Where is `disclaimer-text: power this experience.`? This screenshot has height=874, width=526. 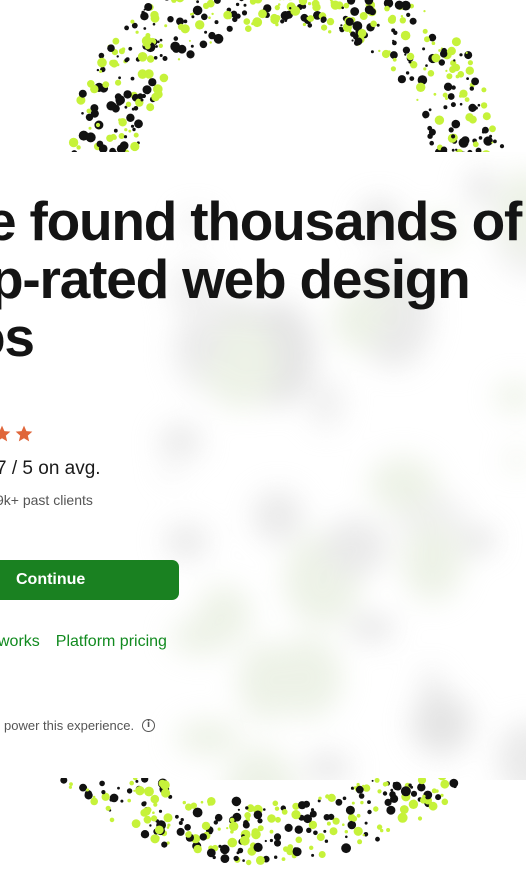
disclaimer-text: power this experience. is located at coordinates (69, 725).